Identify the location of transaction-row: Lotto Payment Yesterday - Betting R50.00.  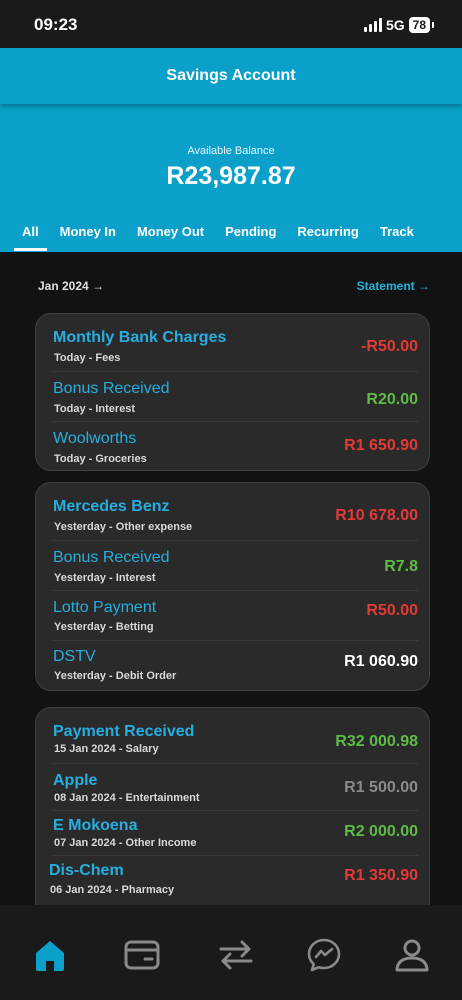
(235, 616).